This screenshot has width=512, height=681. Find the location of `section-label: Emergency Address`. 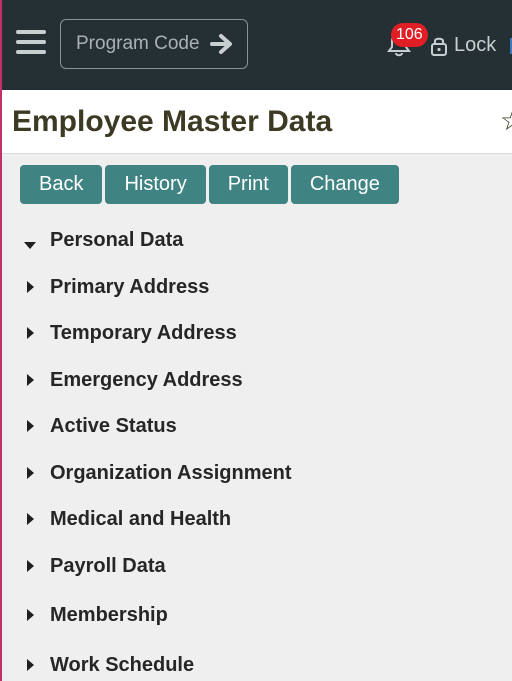

section-label: Emergency Address is located at coordinates (146, 379).